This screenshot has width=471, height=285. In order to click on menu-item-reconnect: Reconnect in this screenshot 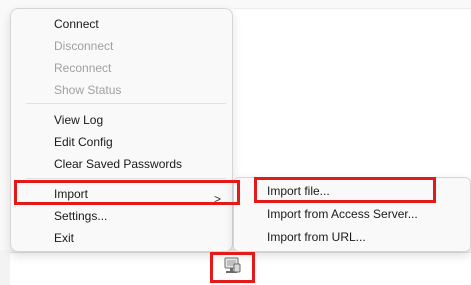, I will do `click(83, 68)`.